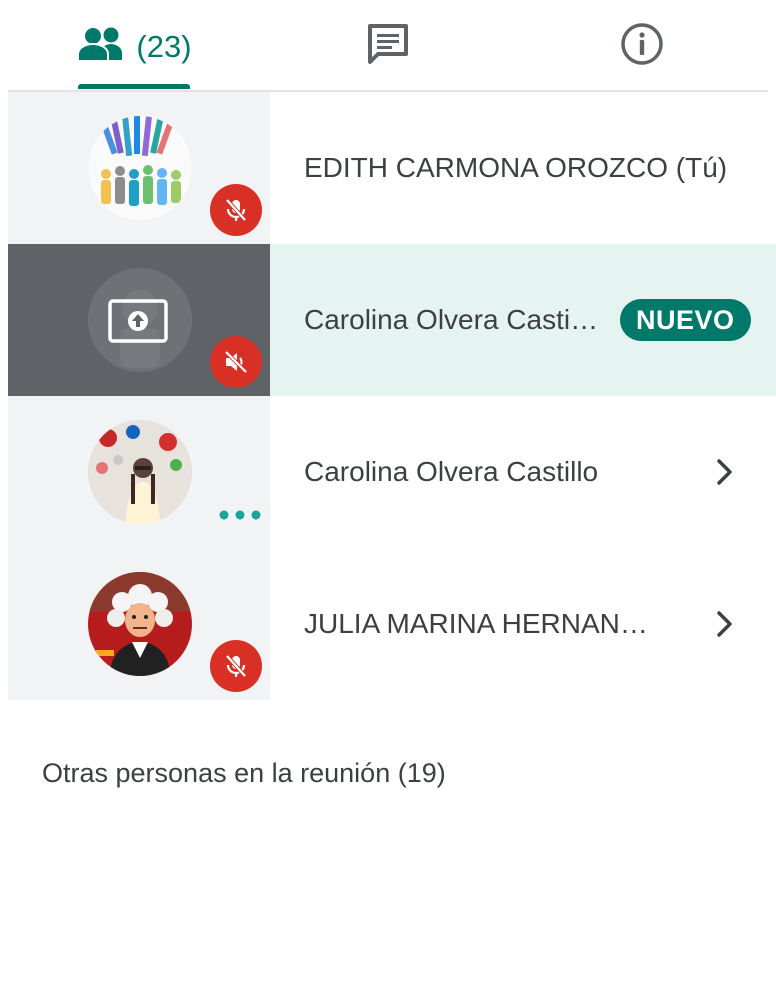 The width and height of the screenshot is (776, 994). What do you see at coordinates (685, 320) in the screenshot?
I see `new-badge: NUEVO` at bounding box center [685, 320].